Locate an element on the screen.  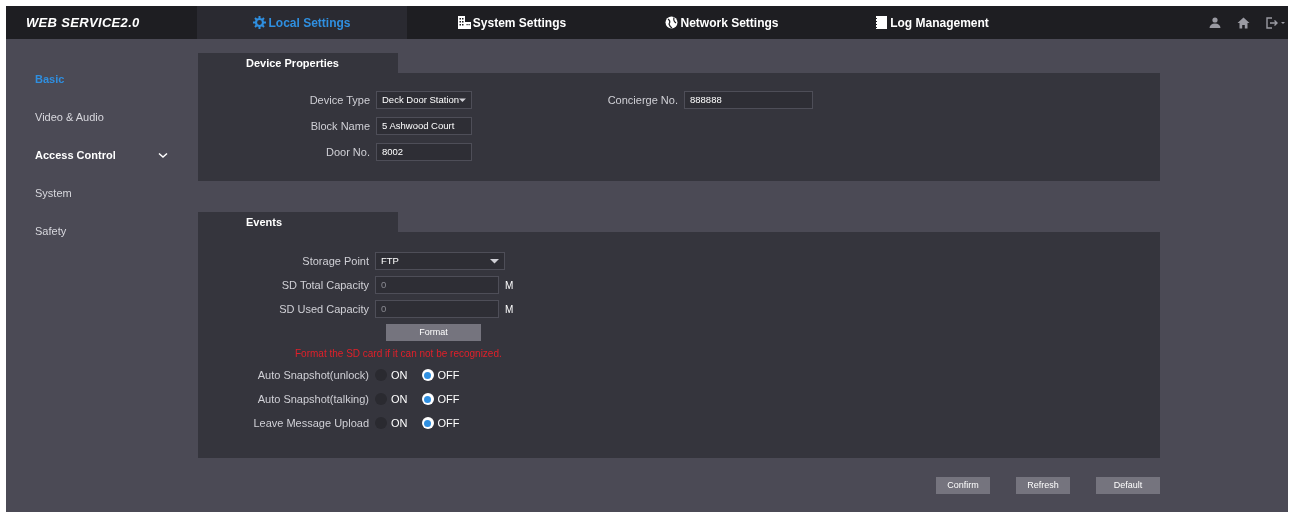
nav-tab: Local Settings is located at coordinates (302, 22).